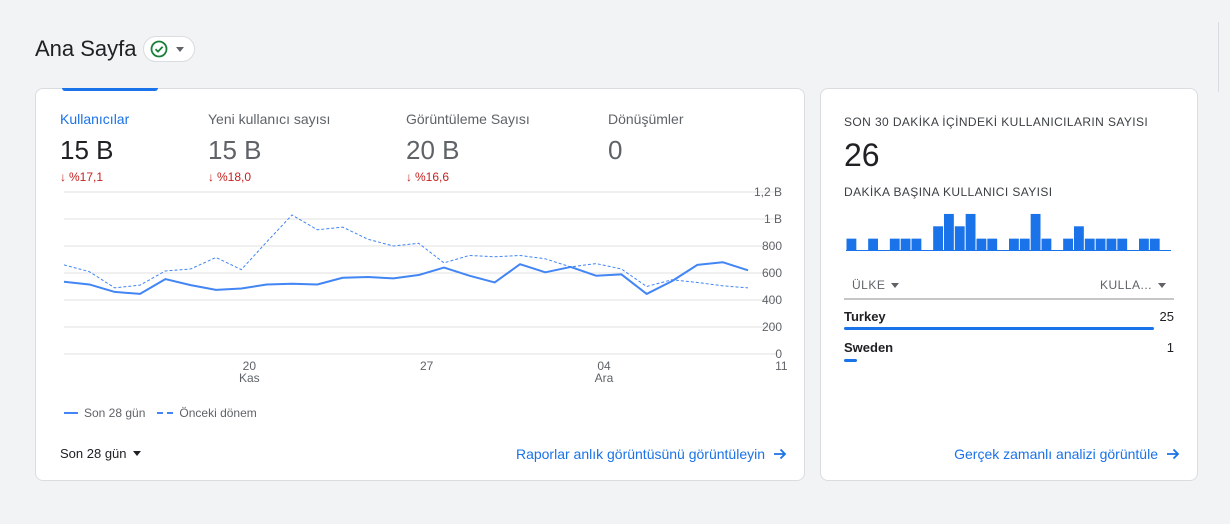  What do you see at coordinates (218, 413) in the screenshot?
I see `legend-previous-label: Önceki dönem` at bounding box center [218, 413].